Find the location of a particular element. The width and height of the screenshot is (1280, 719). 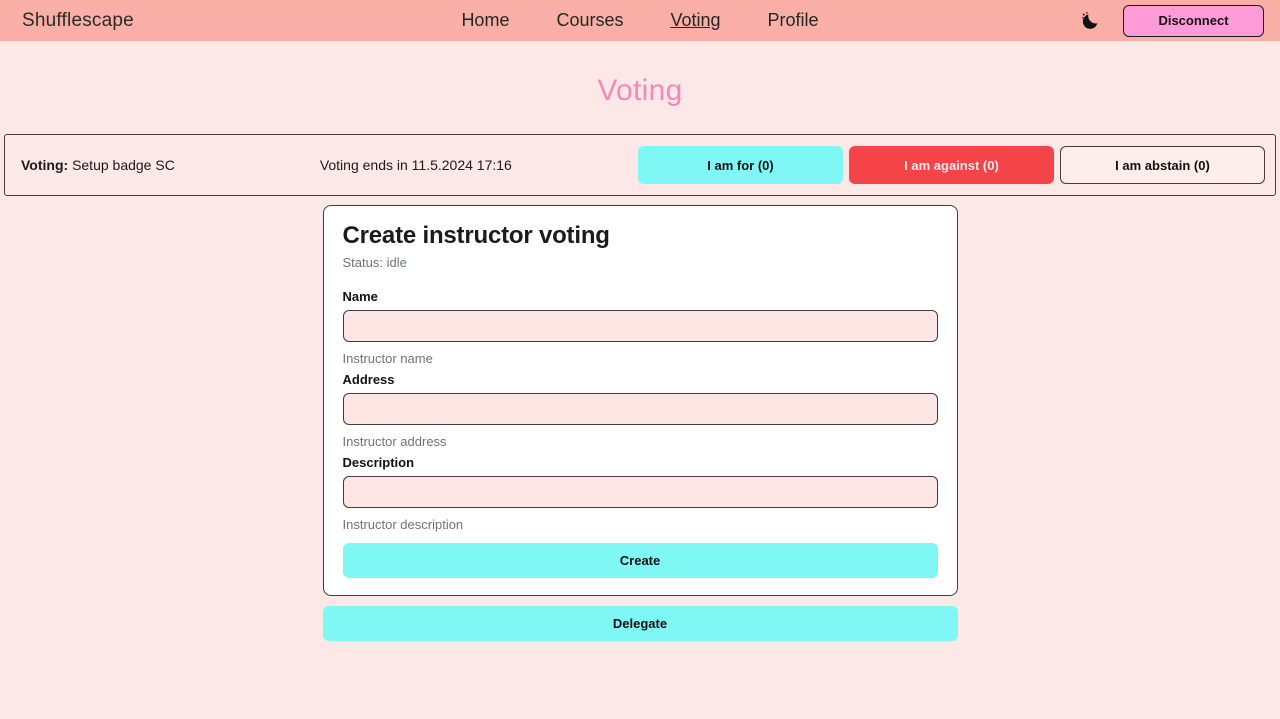

page-title: Voting is located at coordinates (640, 90).